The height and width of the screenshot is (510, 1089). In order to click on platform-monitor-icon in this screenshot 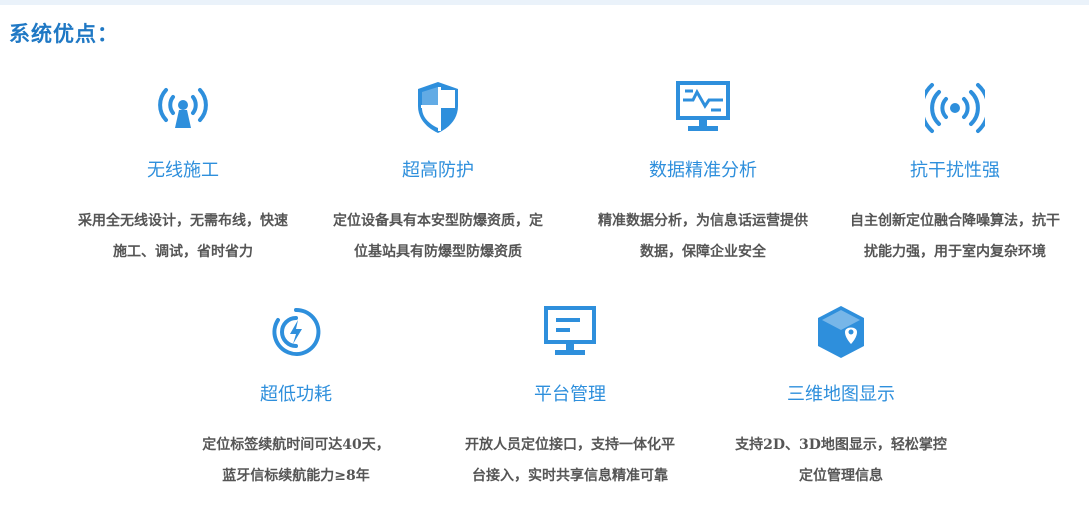, I will do `click(570, 332)`.